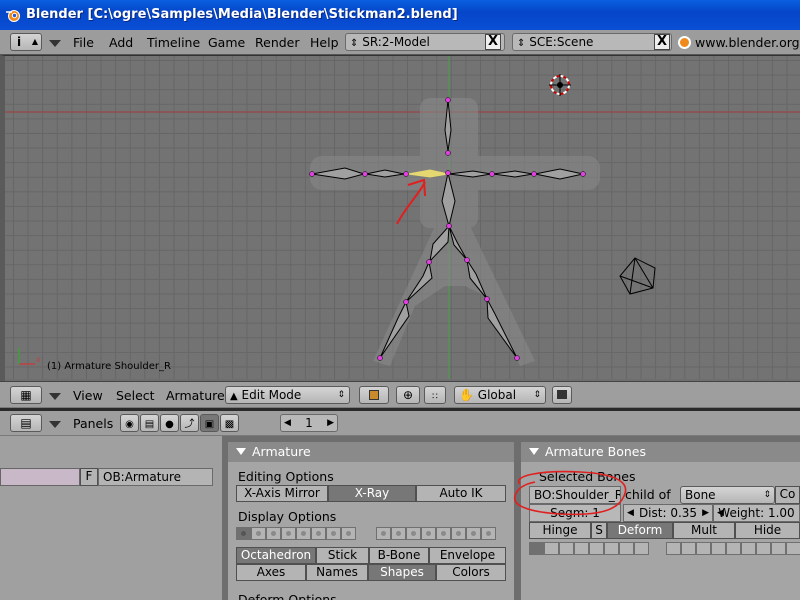 This screenshot has height=600, width=800. Describe the element at coordinates (562, 395) in the screenshot. I see `render-preview-button` at that location.